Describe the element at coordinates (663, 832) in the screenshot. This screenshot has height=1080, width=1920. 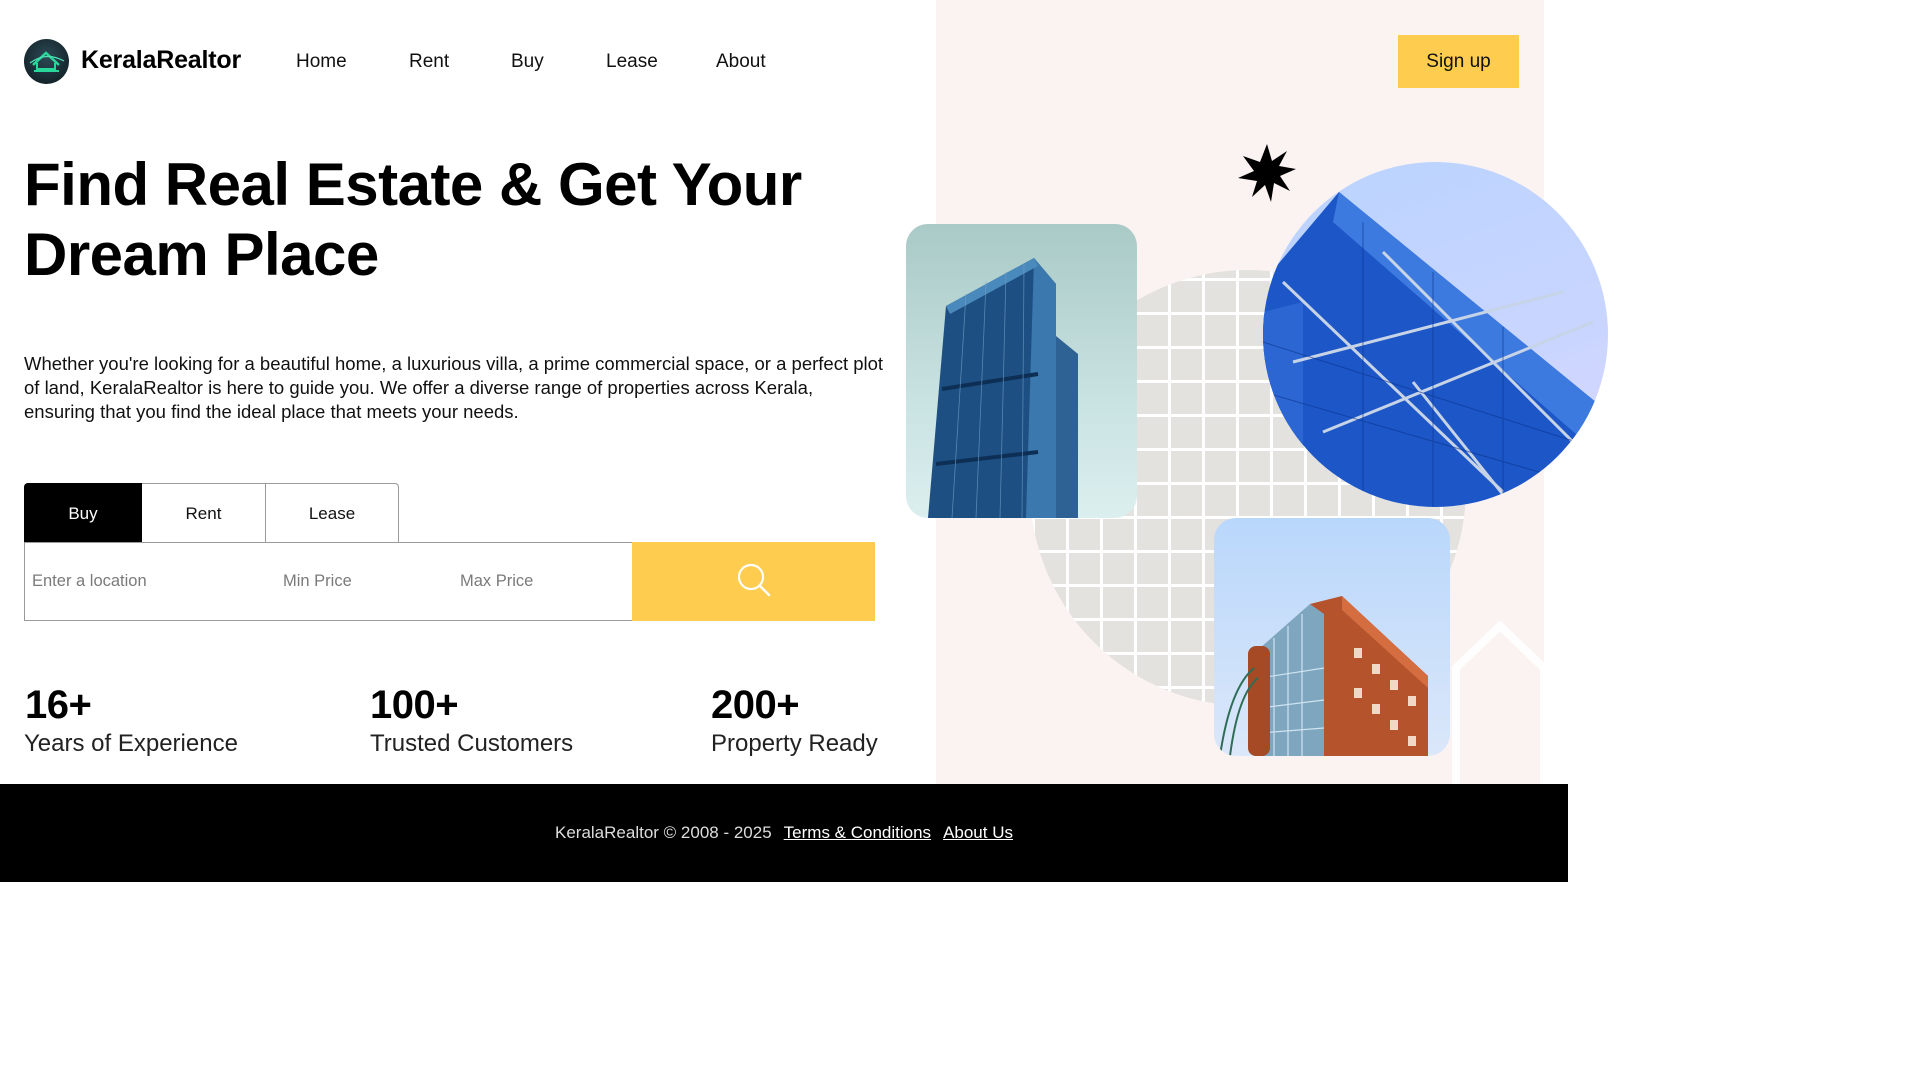
I see `footer-copyright: KeralaRealtor © 2008 - 2025` at that location.